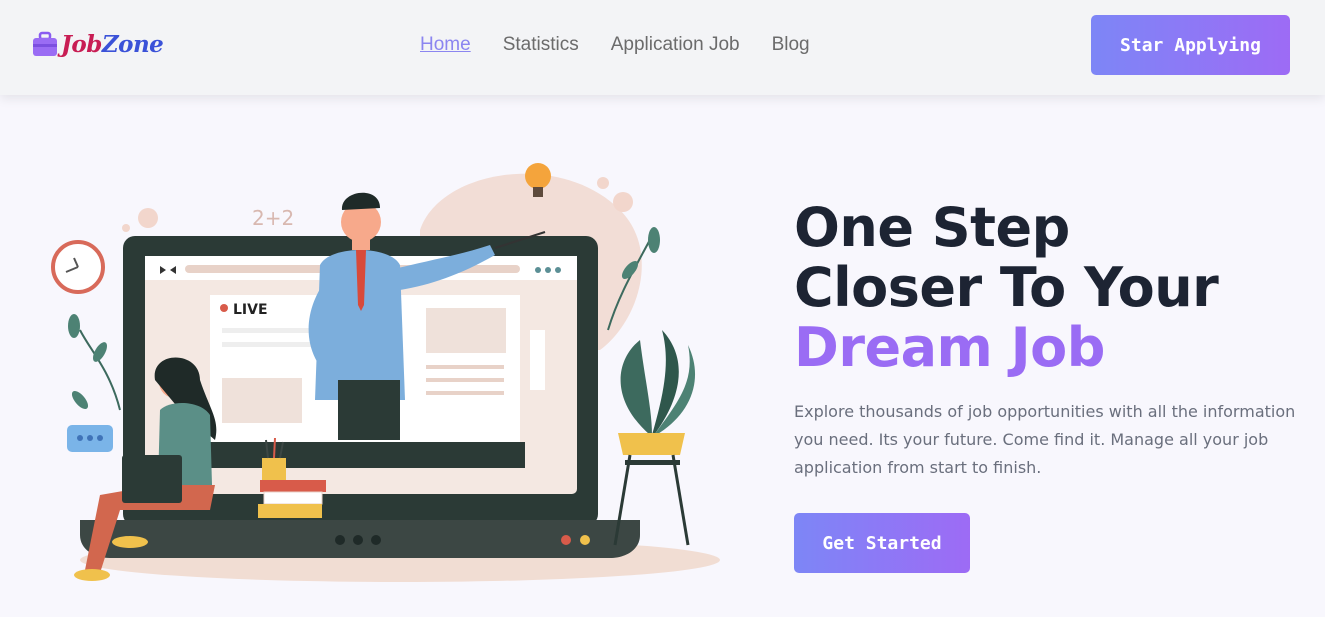 This screenshot has height=617, width=1325. Describe the element at coordinates (90, 438) in the screenshot. I see `chat-bubble-icon` at that location.